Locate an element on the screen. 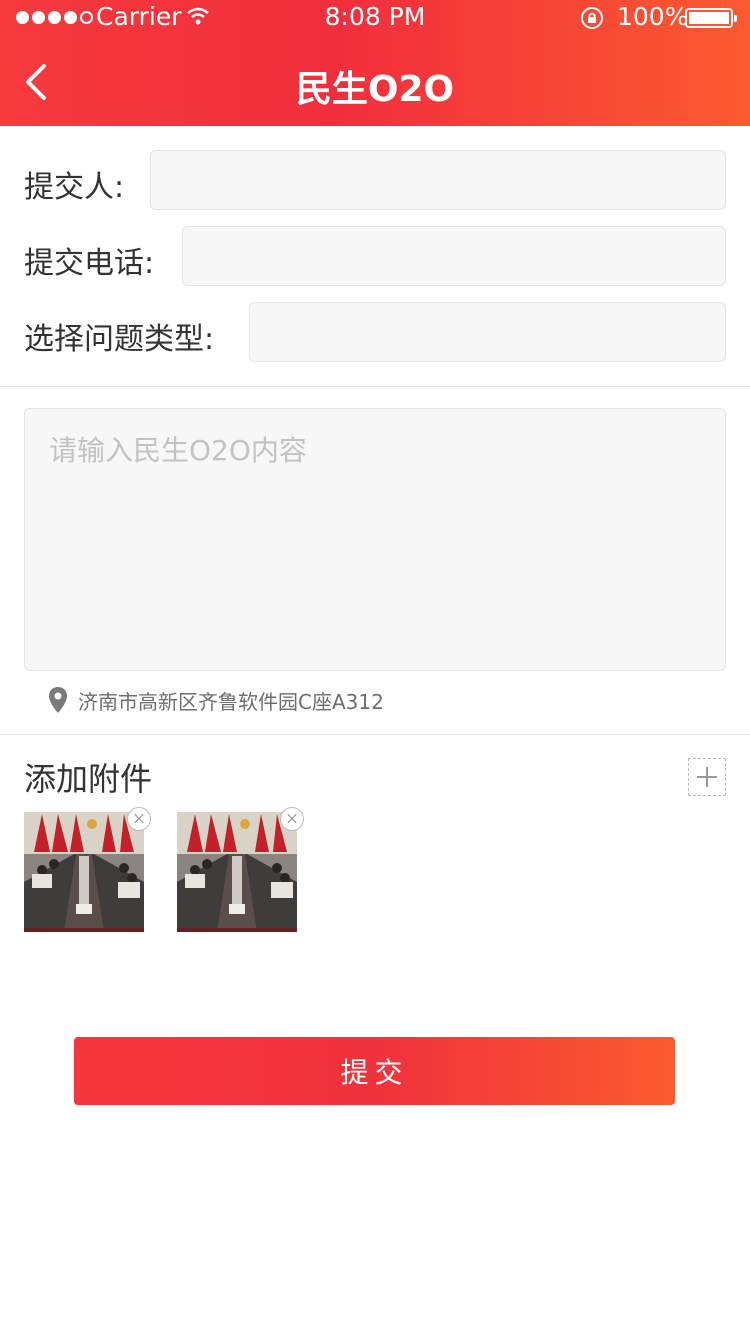 Image resolution: width=750 pixels, height=1334 pixels. submit-button: 提交 is located at coordinates (374, 1071).